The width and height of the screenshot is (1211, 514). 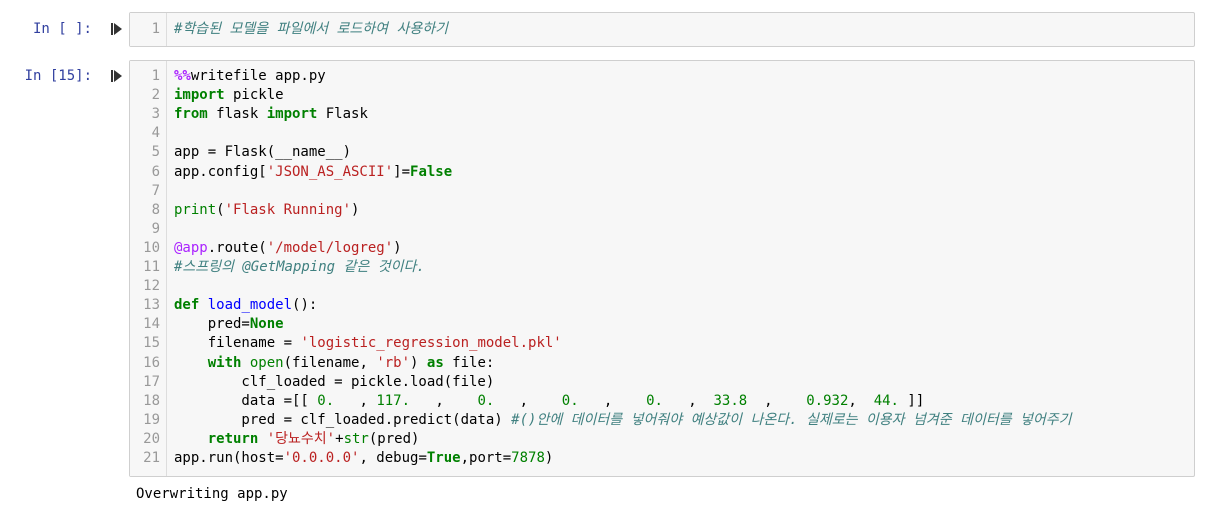 What do you see at coordinates (469, 362) in the screenshot?
I see `code-token: file:` at bounding box center [469, 362].